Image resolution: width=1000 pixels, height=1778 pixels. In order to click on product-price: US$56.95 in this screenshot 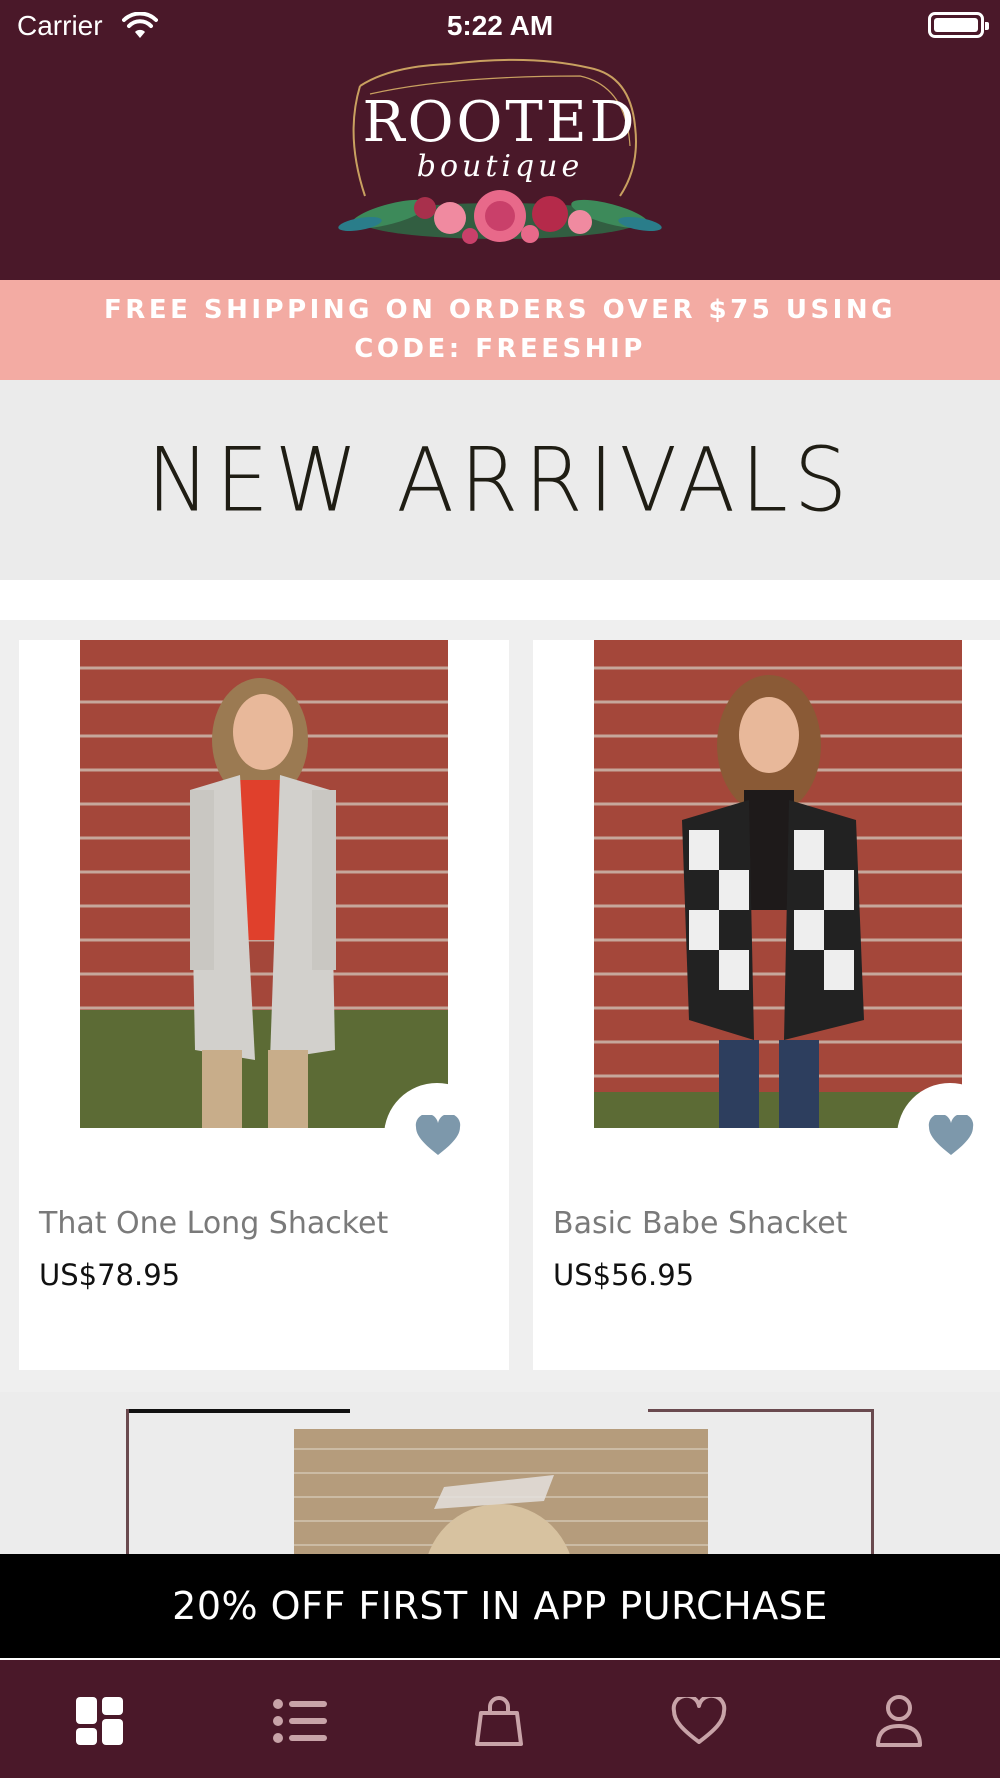, I will do `click(624, 1275)`.